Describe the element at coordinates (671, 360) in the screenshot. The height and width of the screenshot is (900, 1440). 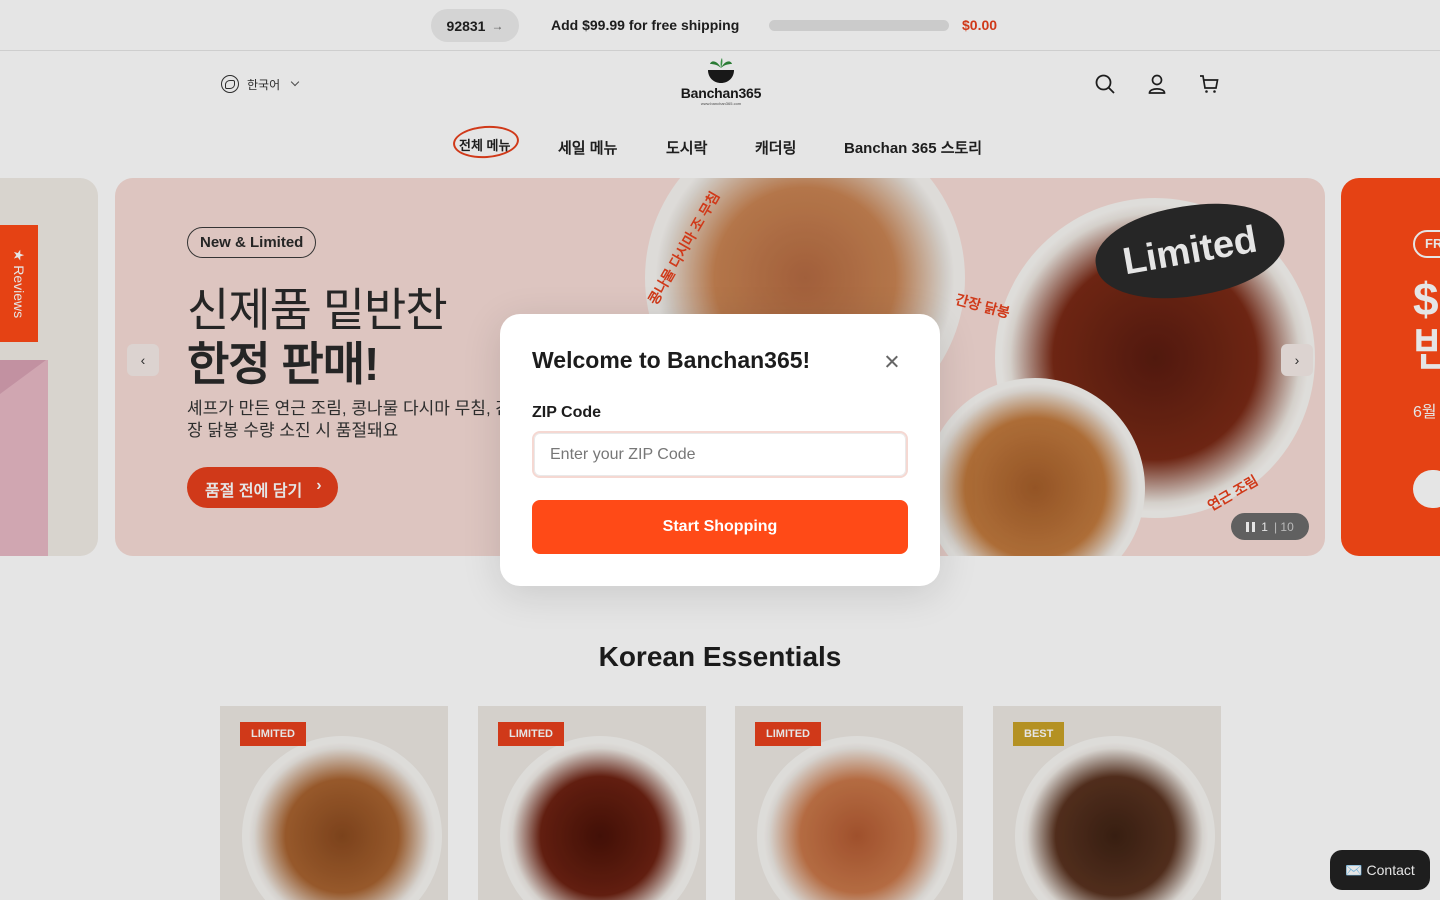
I see `modal-title: Welcome to Banchan365!` at that location.